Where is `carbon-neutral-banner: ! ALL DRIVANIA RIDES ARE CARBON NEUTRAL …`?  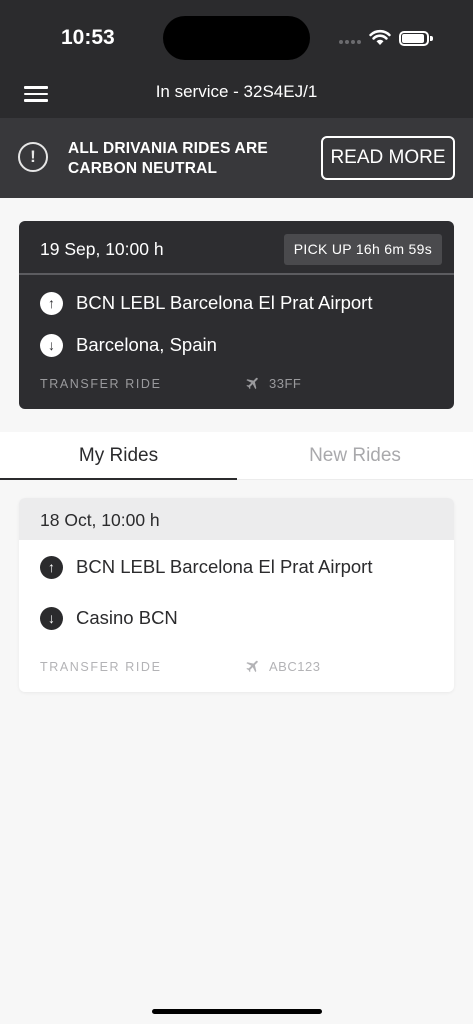 carbon-neutral-banner: ! ALL DRIVANIA RIDES ARE CARBON NEUTRAL … is located at coordinates (236, 158).